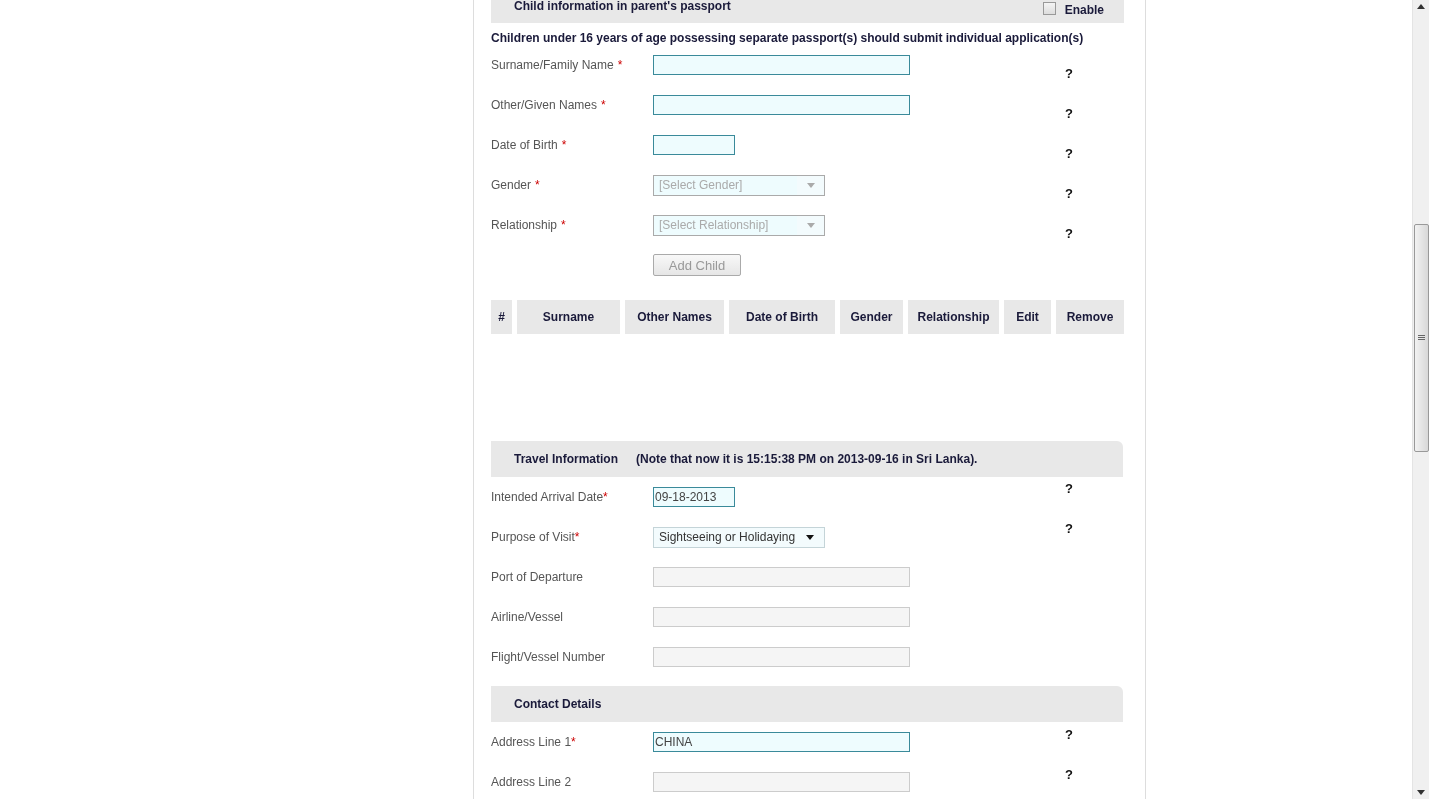 This screenshot has height=799, width=1429. I want to click on field-label: Other/Given Names, so click(544, 105).